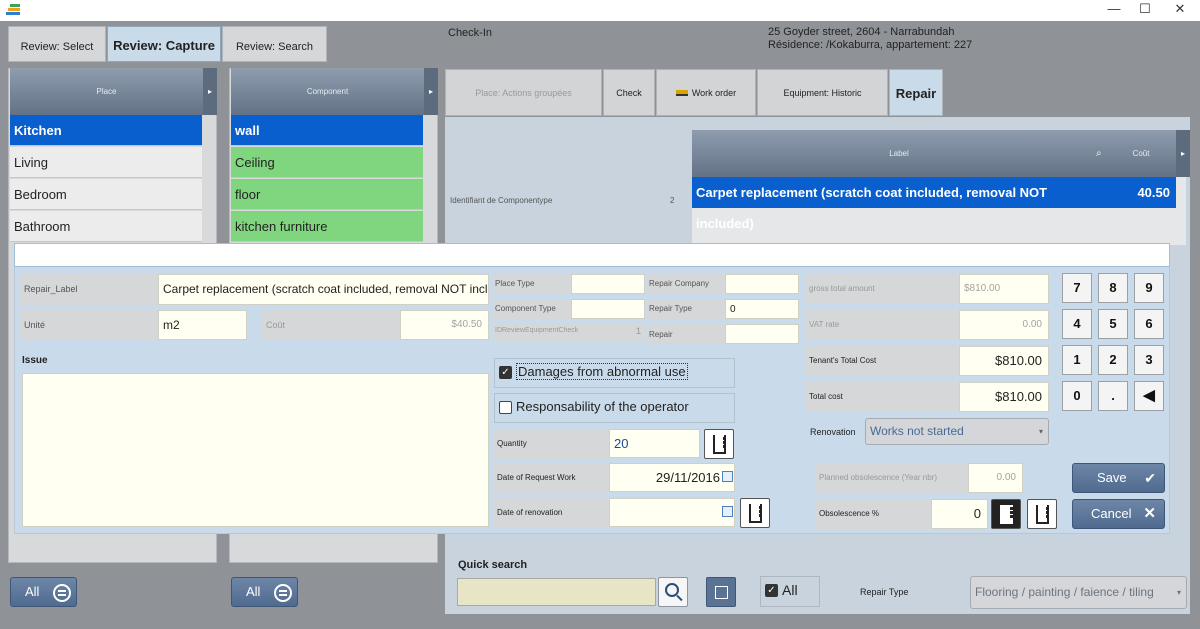 The height and width of the screenshot is (629, 1200). What do you see at coordinates (1183, 153) in the screenshot?
I see `grid-header-arrow-icon: ▸` at bounding box center [1183, 153].